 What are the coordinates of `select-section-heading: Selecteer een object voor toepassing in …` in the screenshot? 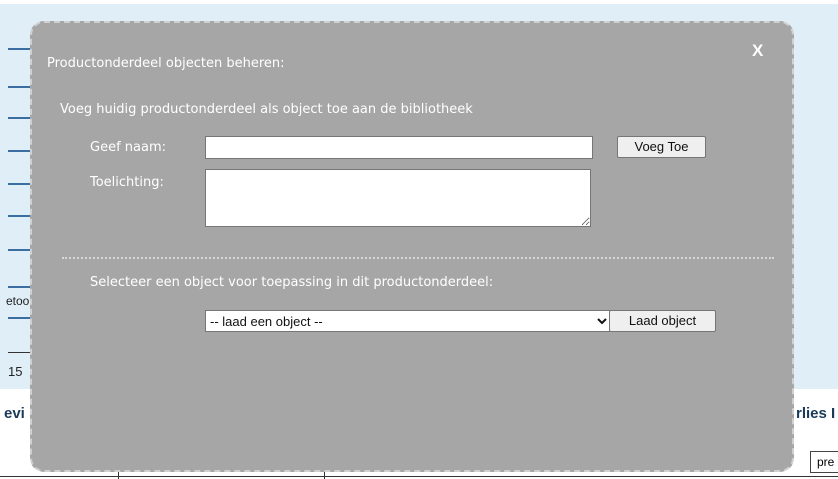 It's located at (292, 282).